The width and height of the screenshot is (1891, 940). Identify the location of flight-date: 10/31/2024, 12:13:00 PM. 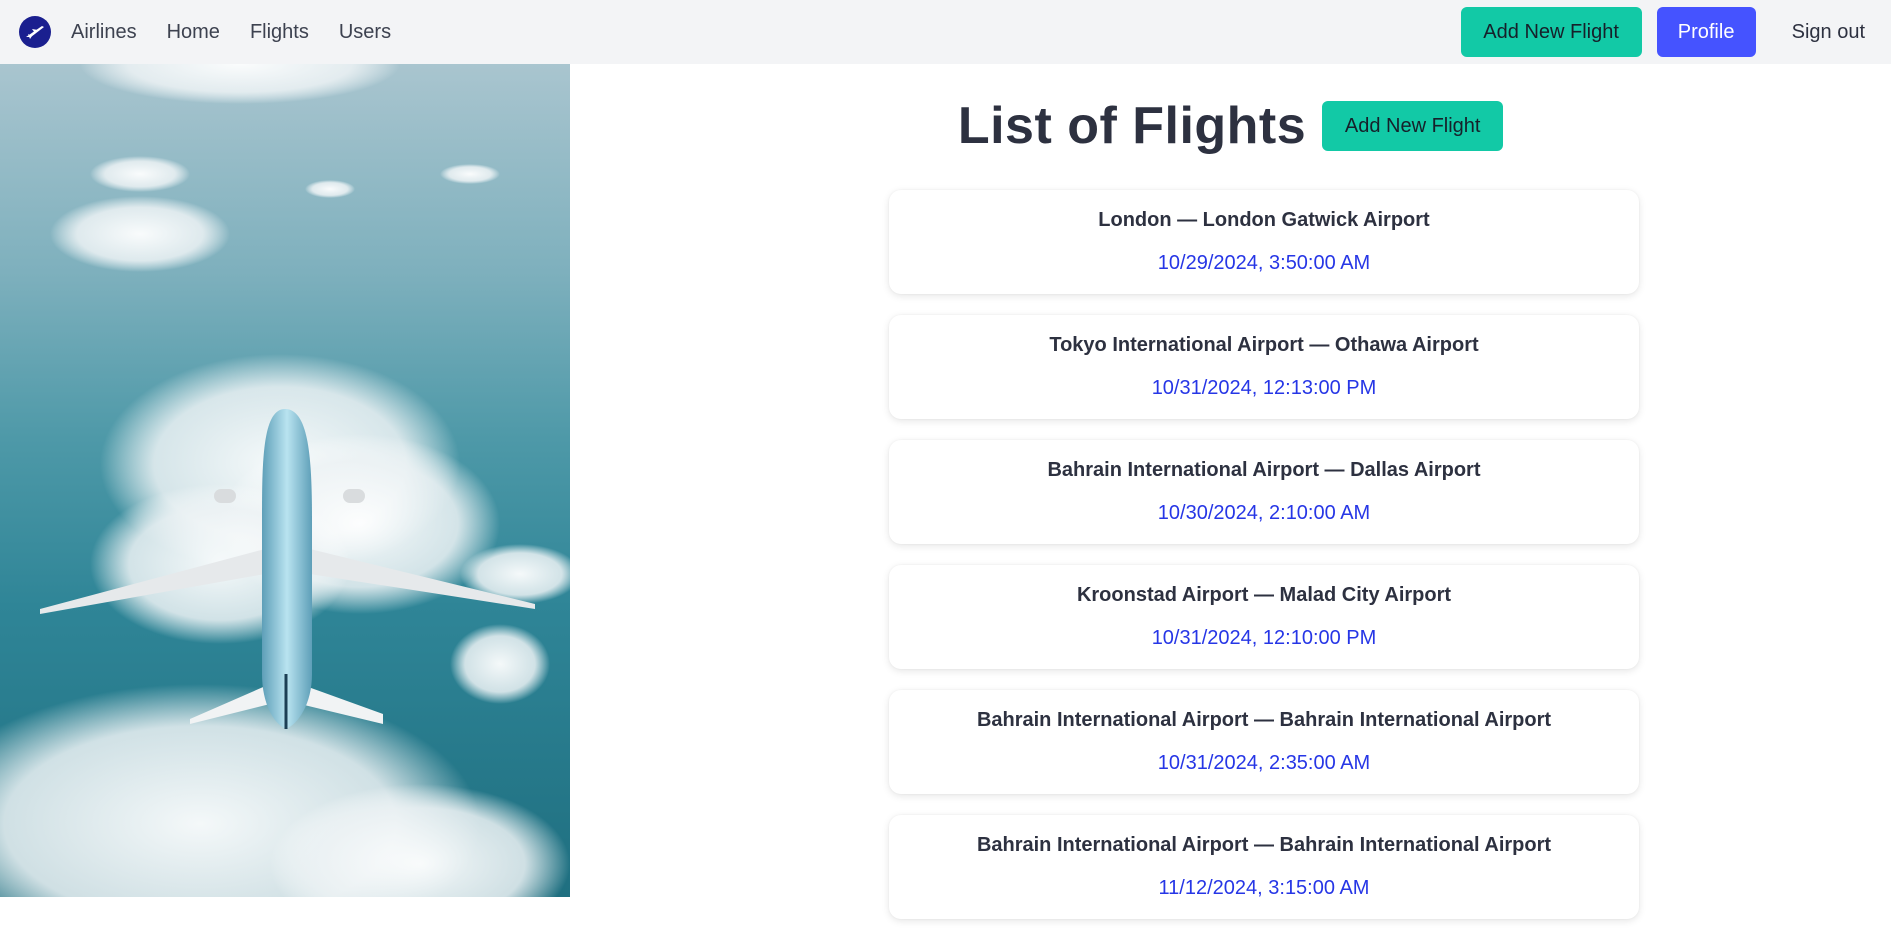
(1264, 388).